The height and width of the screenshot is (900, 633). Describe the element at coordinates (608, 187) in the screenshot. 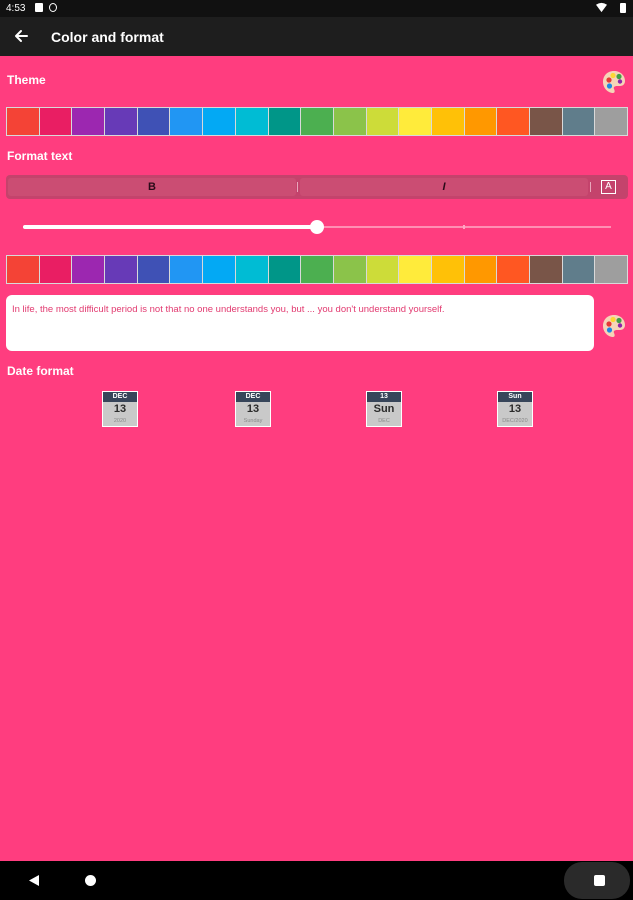

I see `text-color-button: A` at that location.